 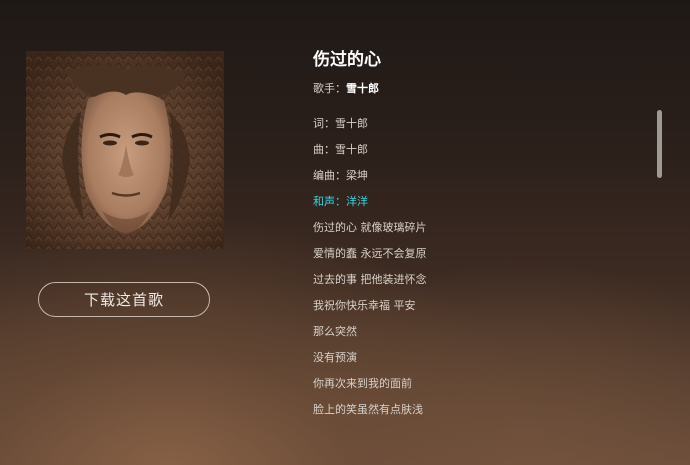 I want to click on lyric-line: 我祝你快乐幸福 平安, so click(x=364, y=305).